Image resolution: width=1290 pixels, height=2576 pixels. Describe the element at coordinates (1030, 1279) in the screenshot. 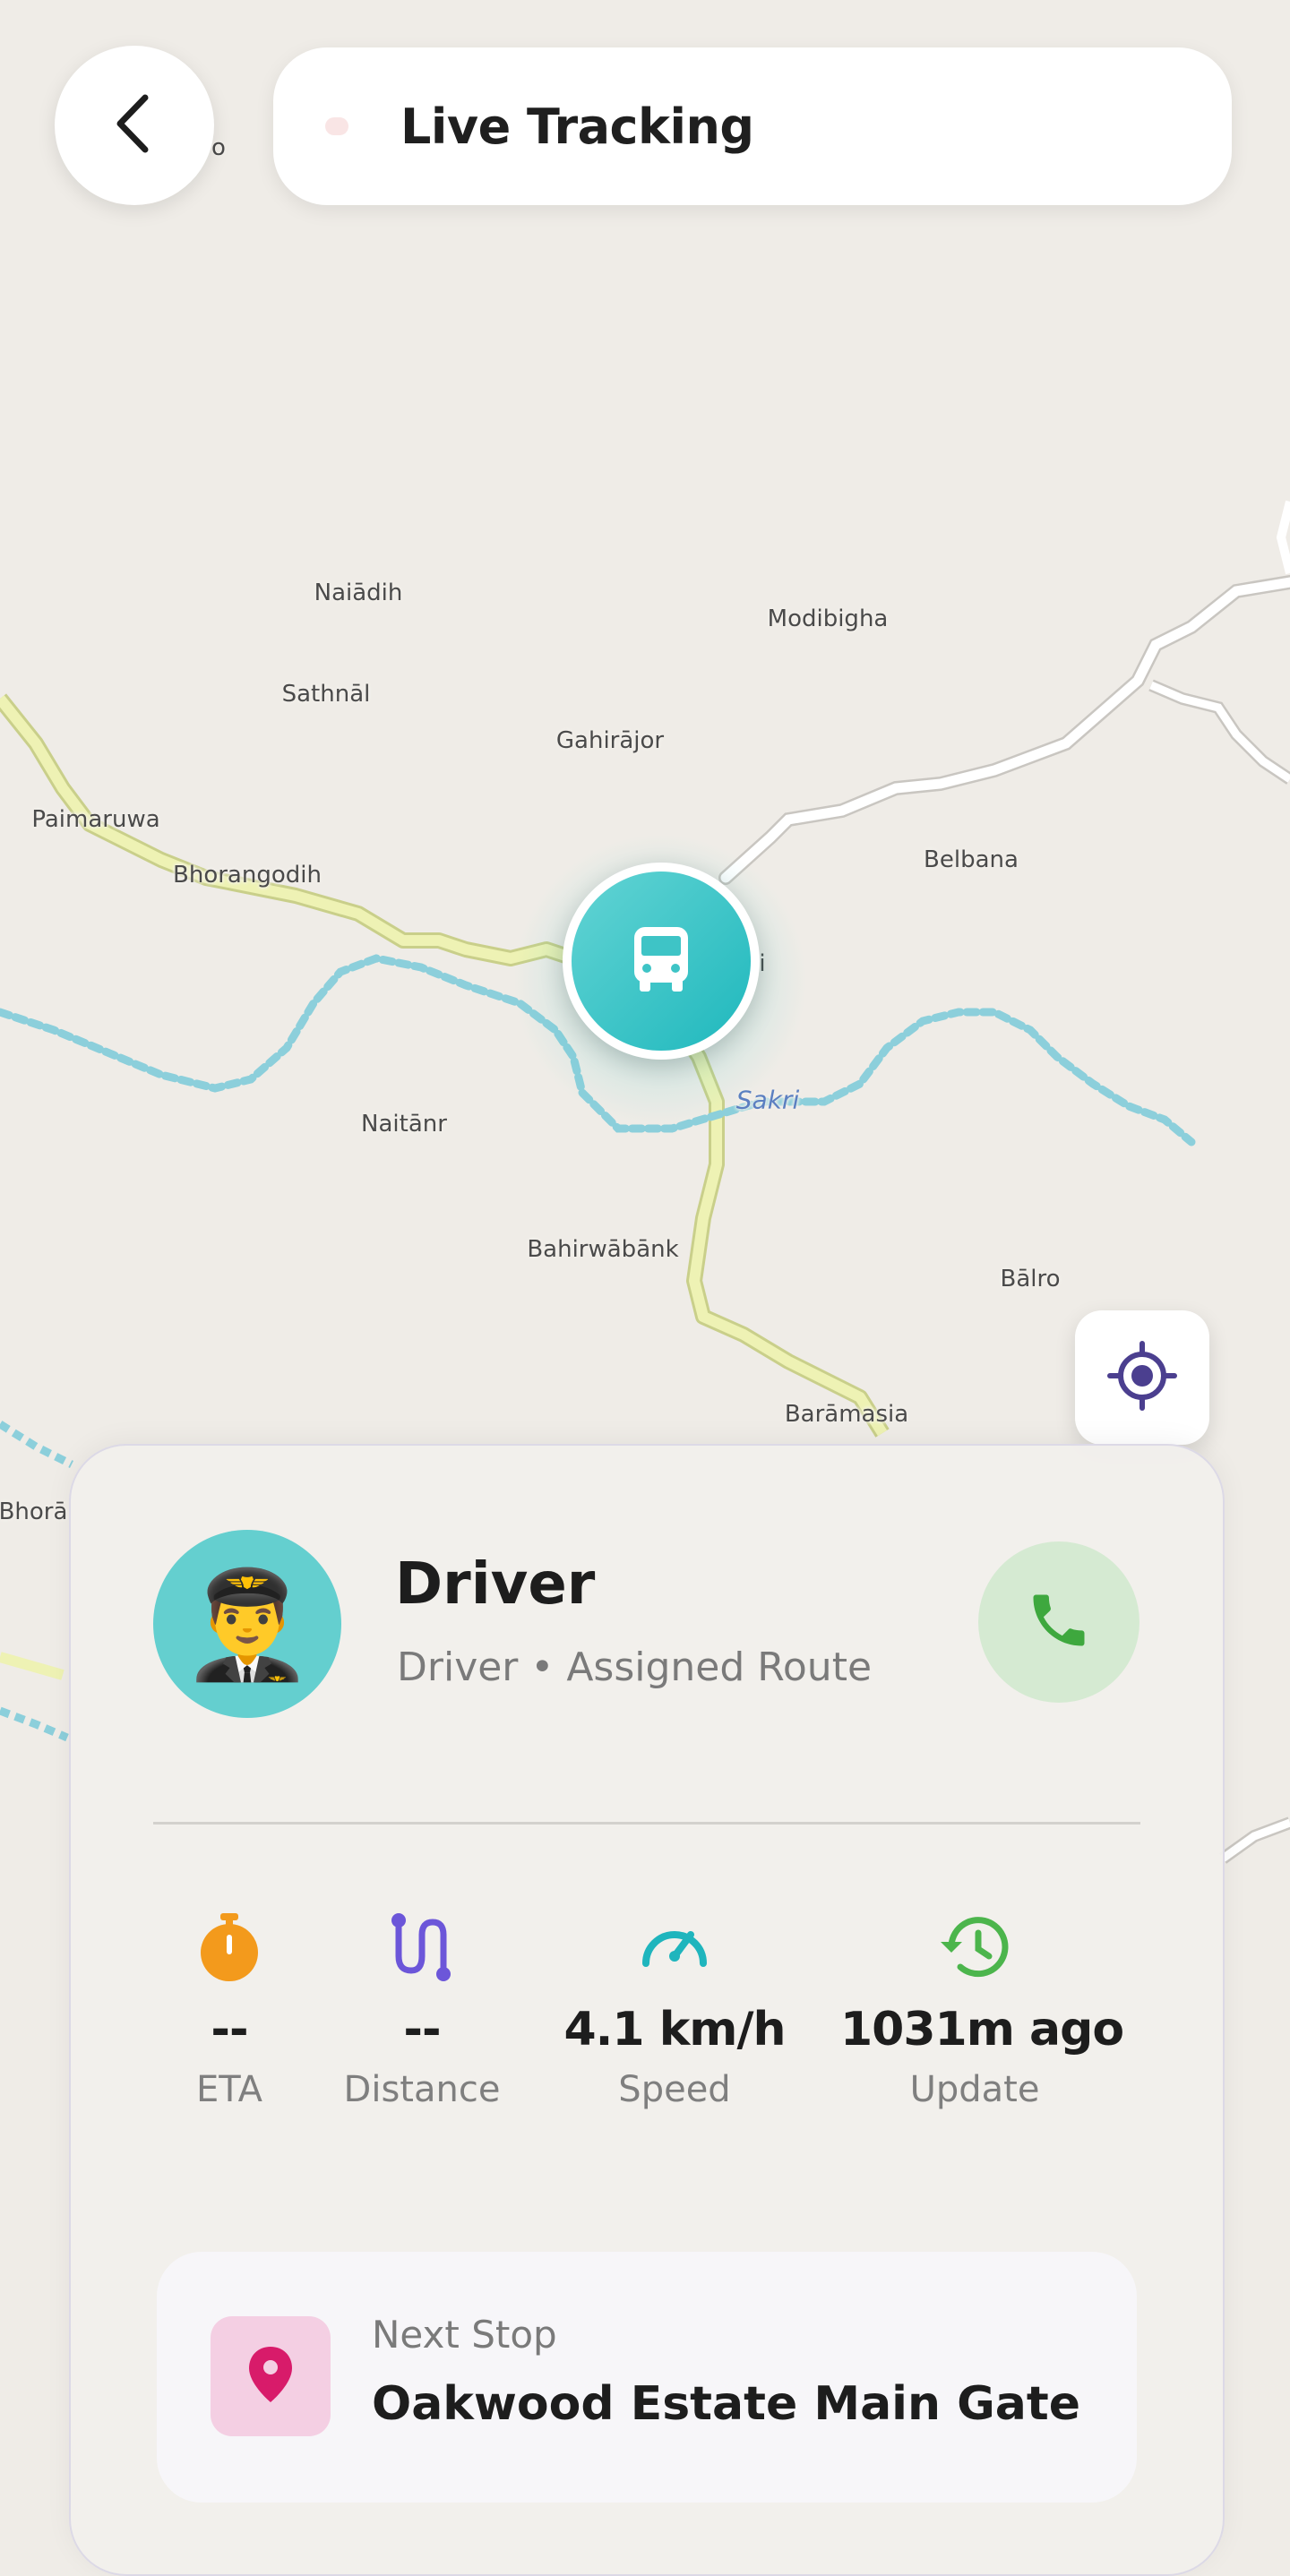

I see `map-label-balro: Bālro` at that location.